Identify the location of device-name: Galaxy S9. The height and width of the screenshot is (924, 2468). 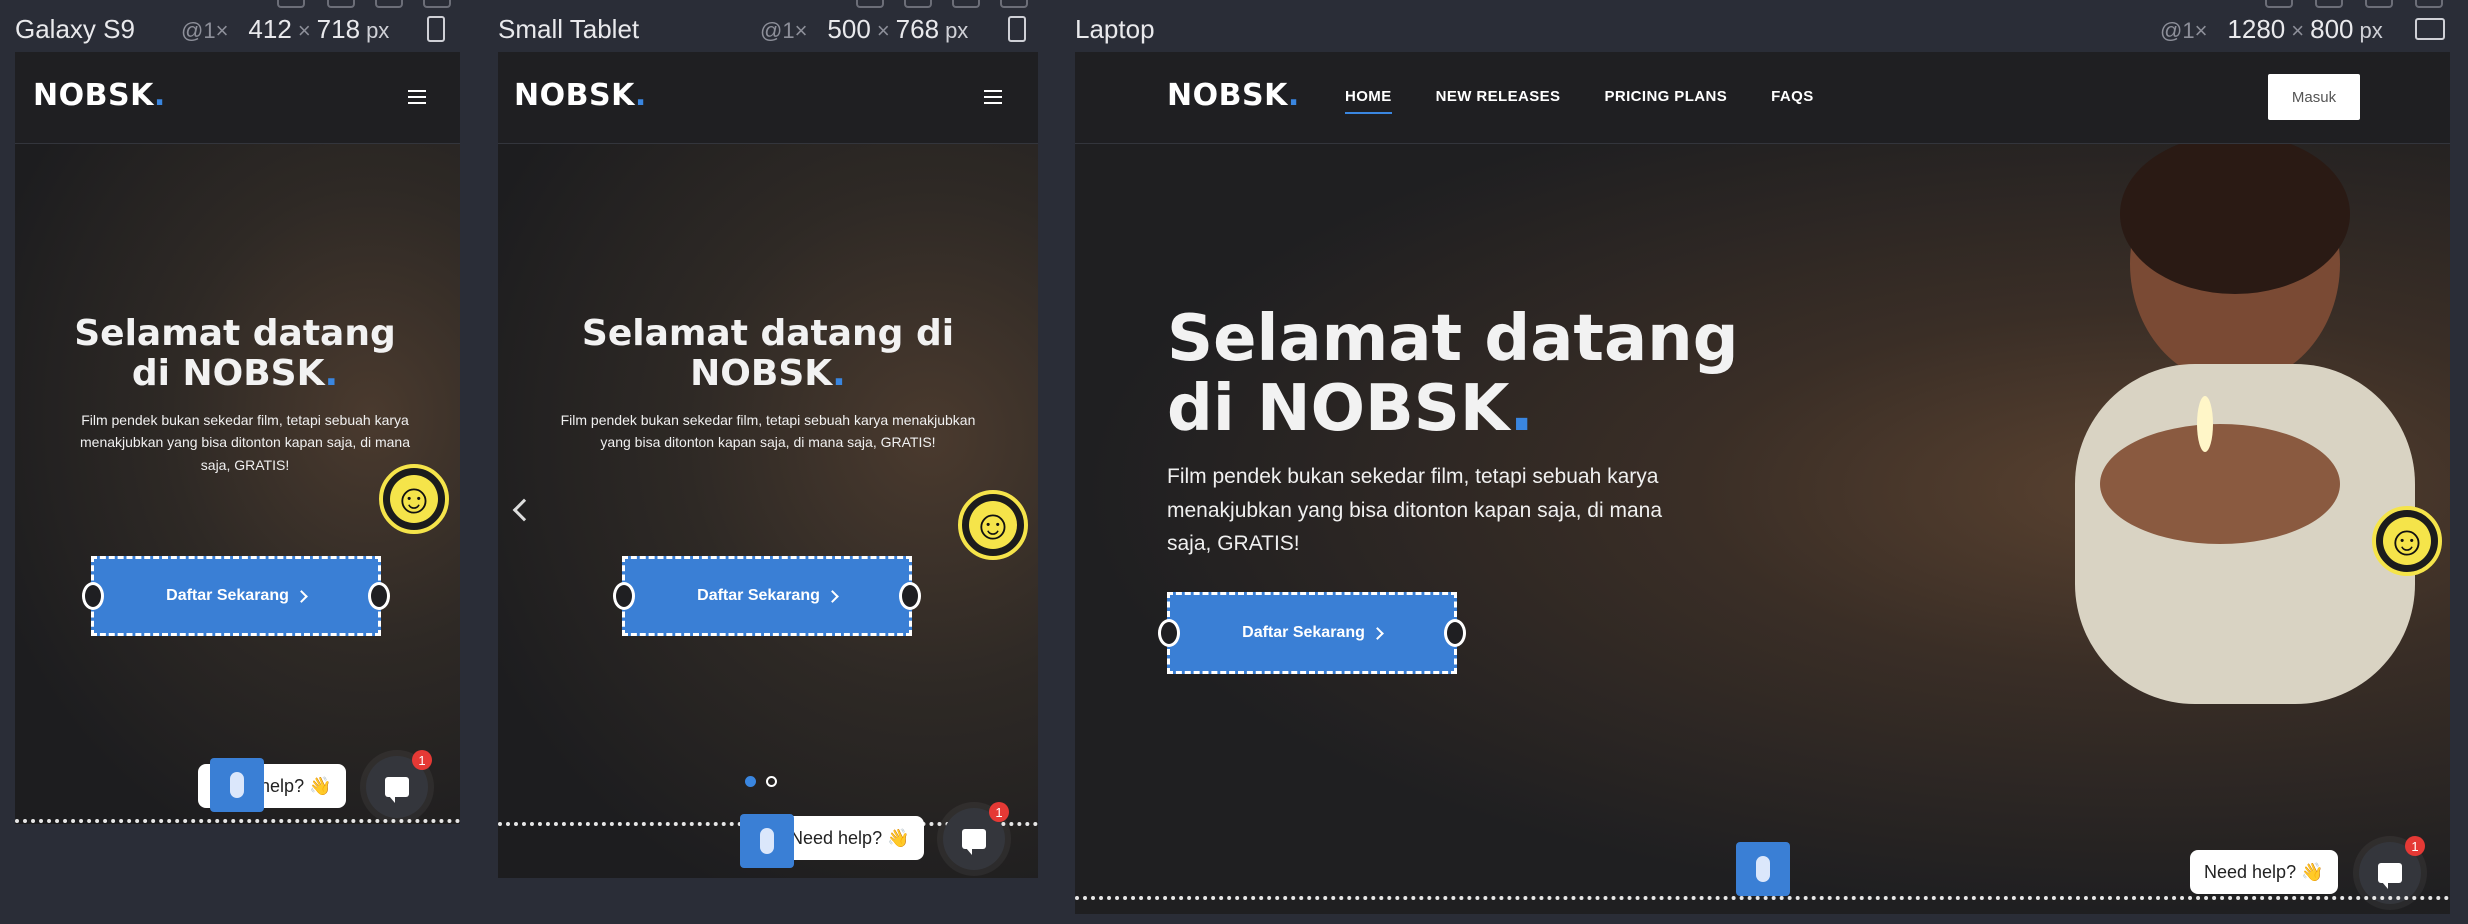
(75, 29).